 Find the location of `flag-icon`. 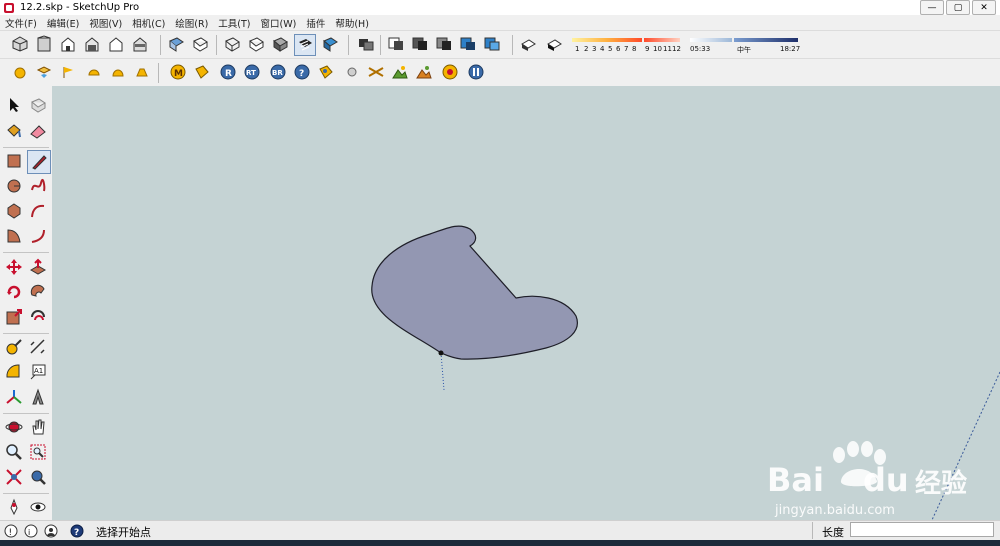

flag-icon is located at coordinates (68, 72).